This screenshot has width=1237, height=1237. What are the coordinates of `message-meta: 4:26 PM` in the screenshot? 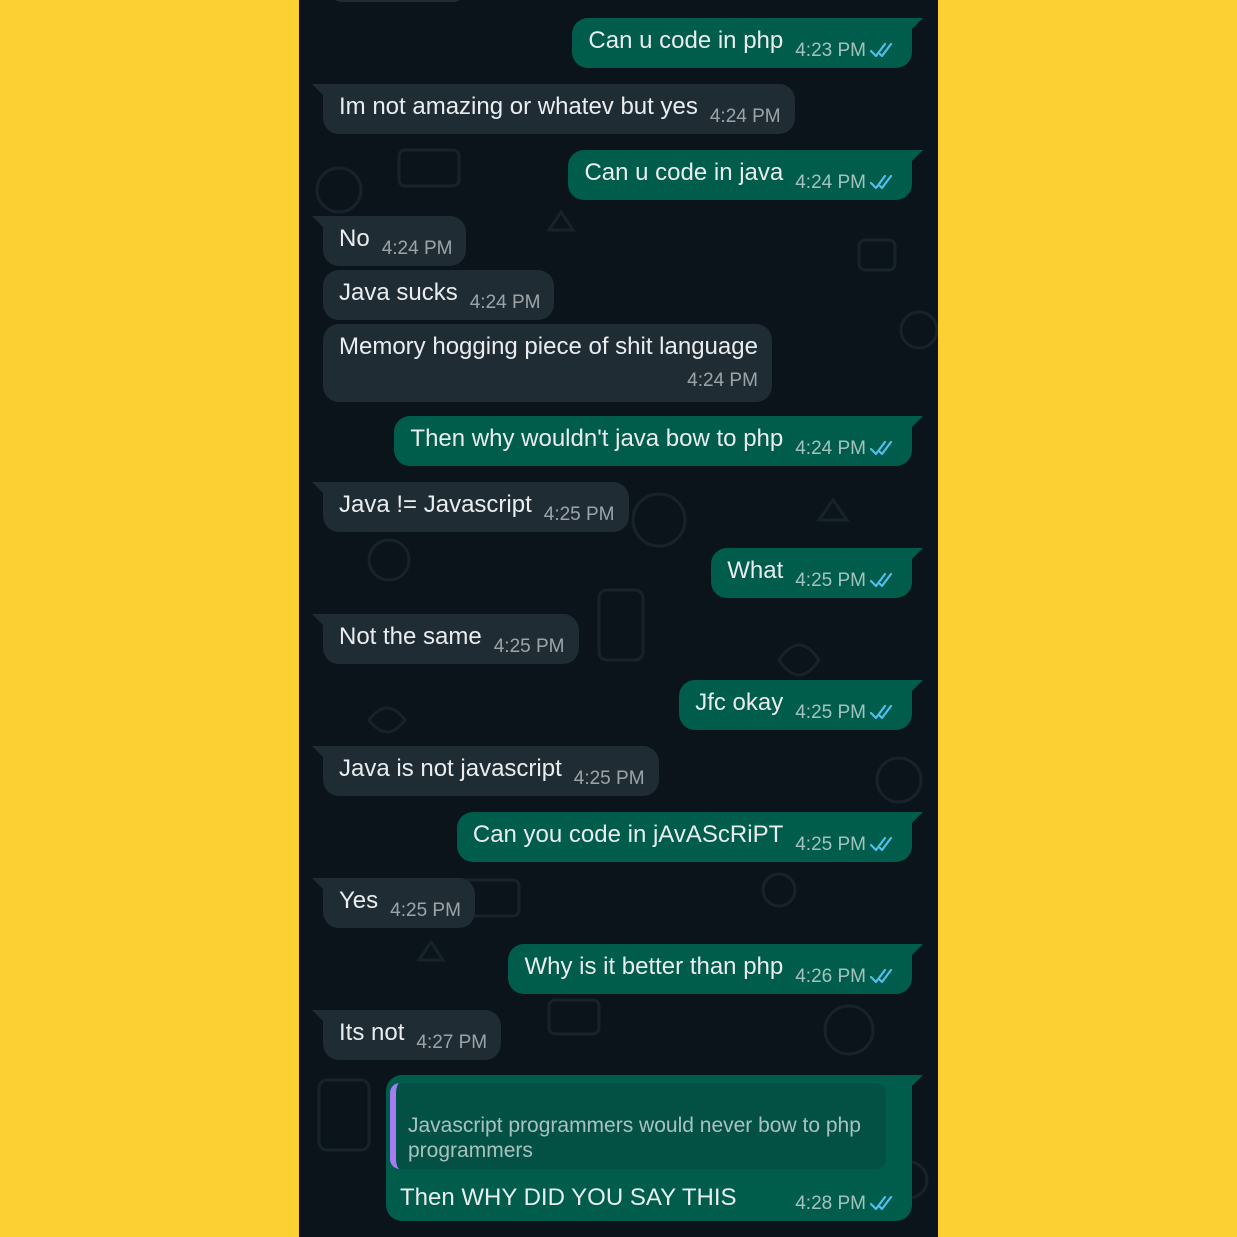 It's located at (846, 977).